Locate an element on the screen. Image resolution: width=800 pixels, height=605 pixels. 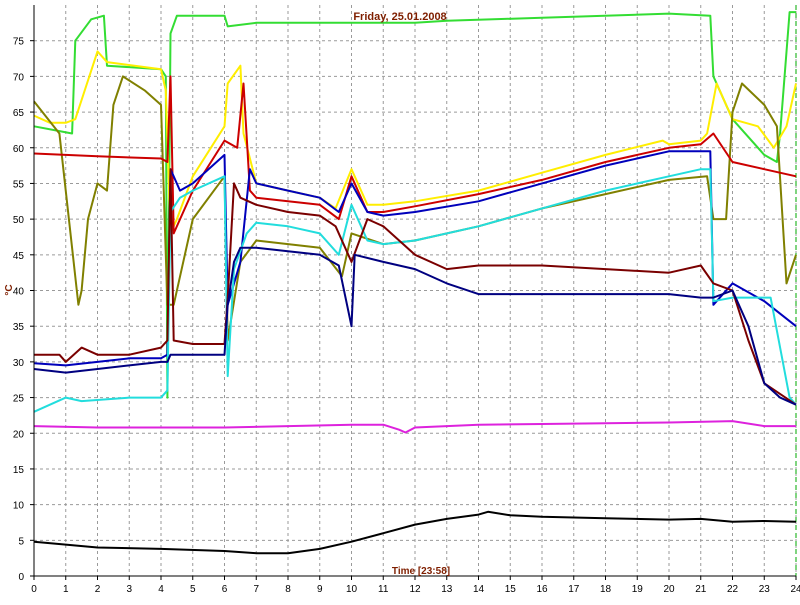
x-tick-label: 7 is located at coordinates (256, 589).